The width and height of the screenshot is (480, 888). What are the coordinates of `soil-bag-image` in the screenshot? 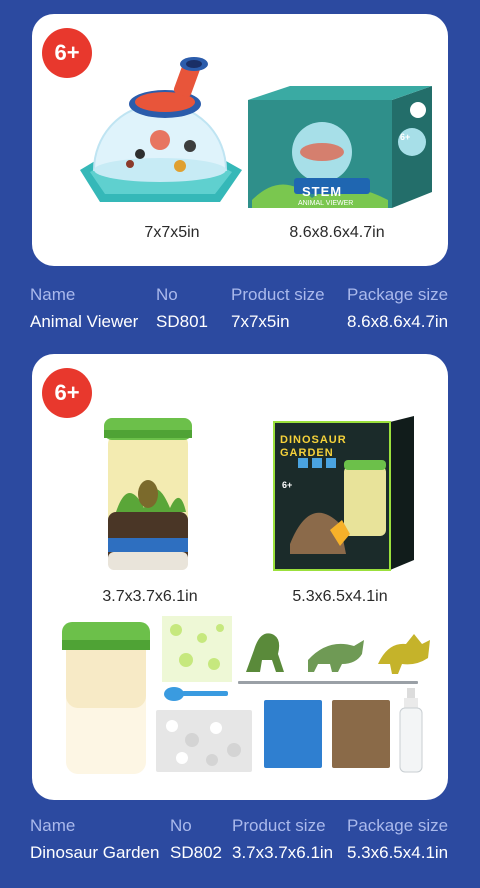 It's located at (361, 734).